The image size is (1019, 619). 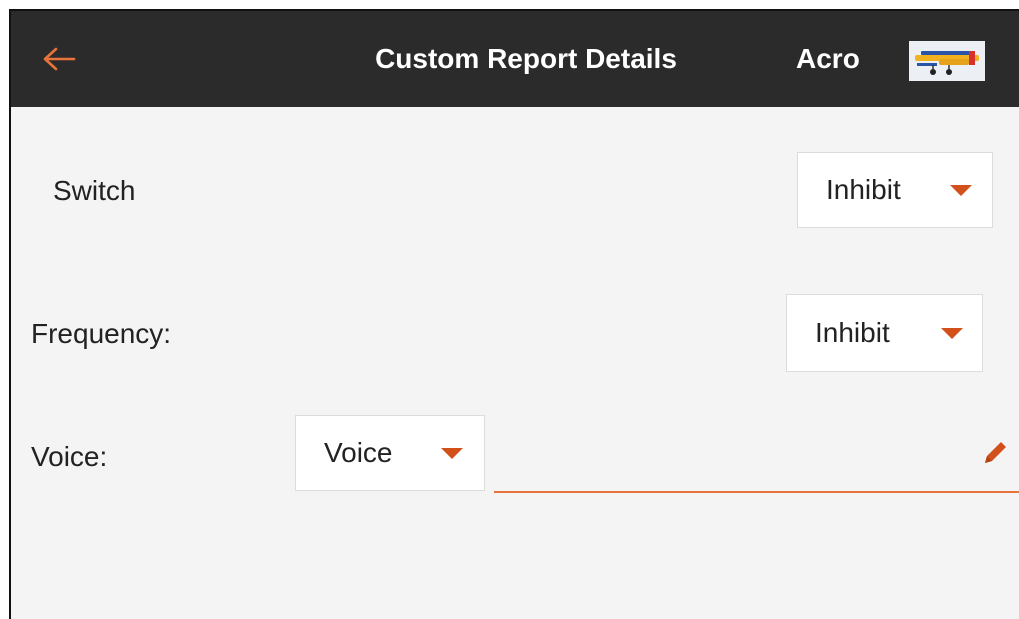 I want to click on model-image, so click(x=947, y=61).